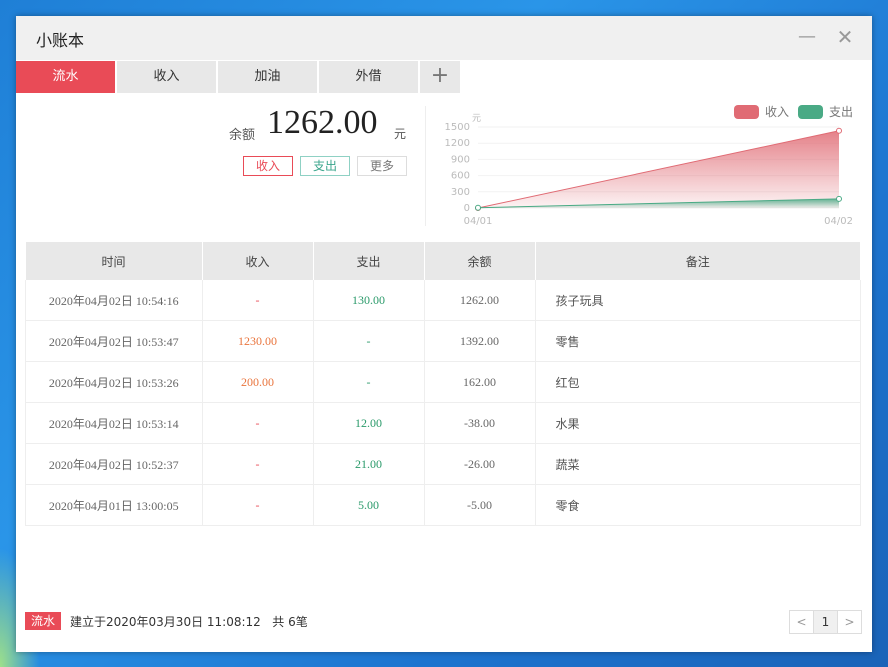 Image resolution: width=888 pixels, height=667 pixels. What do you see at coordinates (267, 77) in the screenshot?
I see `tab-fuel: 加油` at bounding box center [267, 77].